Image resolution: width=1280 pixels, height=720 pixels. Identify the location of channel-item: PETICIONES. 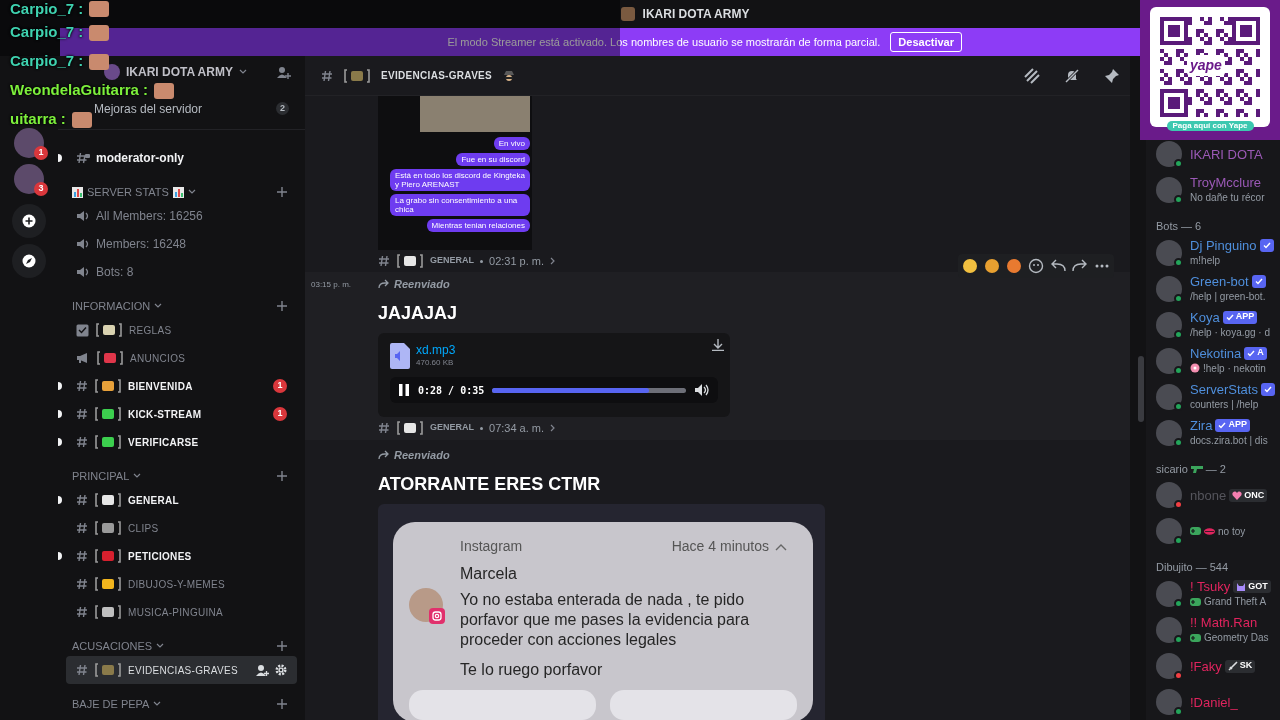
(181, 556).